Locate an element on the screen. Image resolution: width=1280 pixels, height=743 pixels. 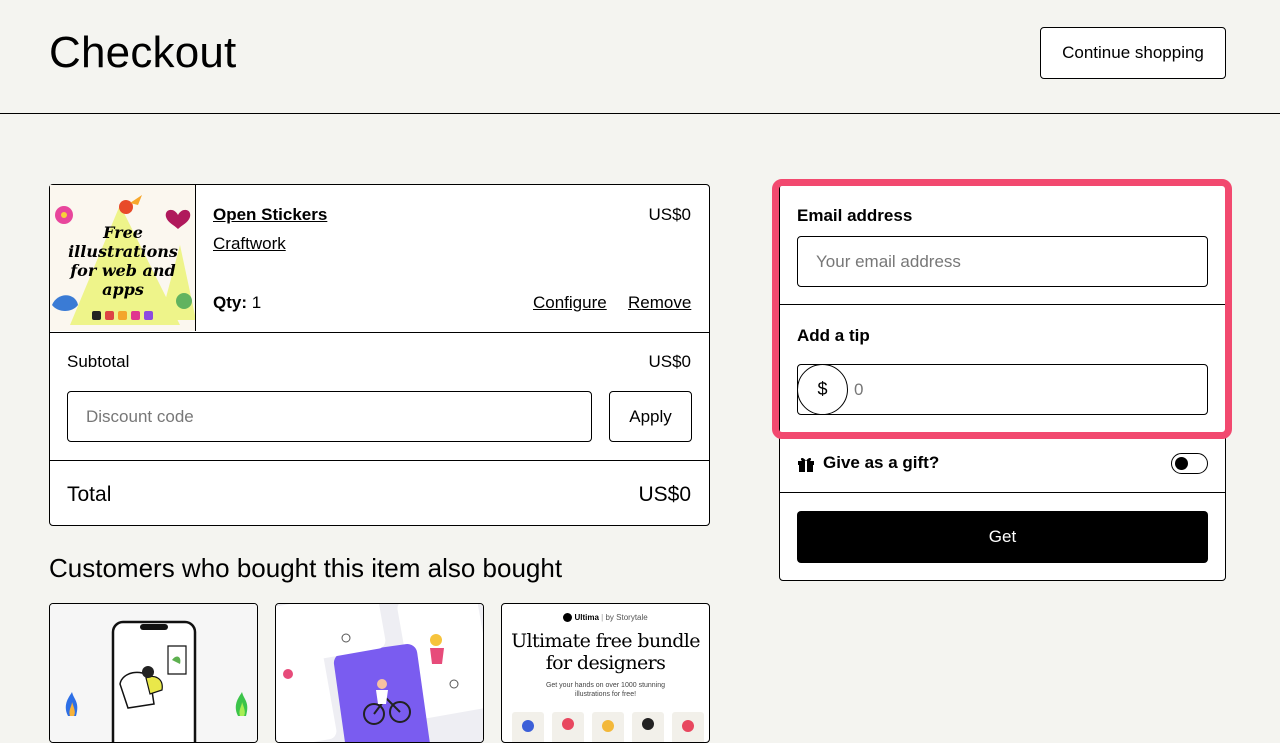
ultima-headline: Ultimate free bundle for designers is located at coordinates (605, 652).